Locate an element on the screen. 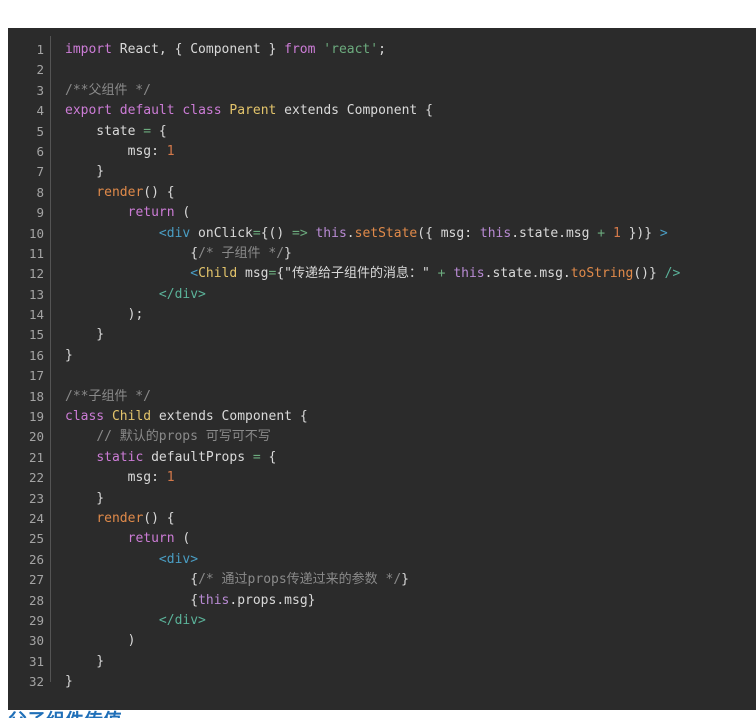 The width and height of the screenshot is (756, 718). code-line: {/* 通过props传递过来的参数 */} is located at coordinates (237, 580).